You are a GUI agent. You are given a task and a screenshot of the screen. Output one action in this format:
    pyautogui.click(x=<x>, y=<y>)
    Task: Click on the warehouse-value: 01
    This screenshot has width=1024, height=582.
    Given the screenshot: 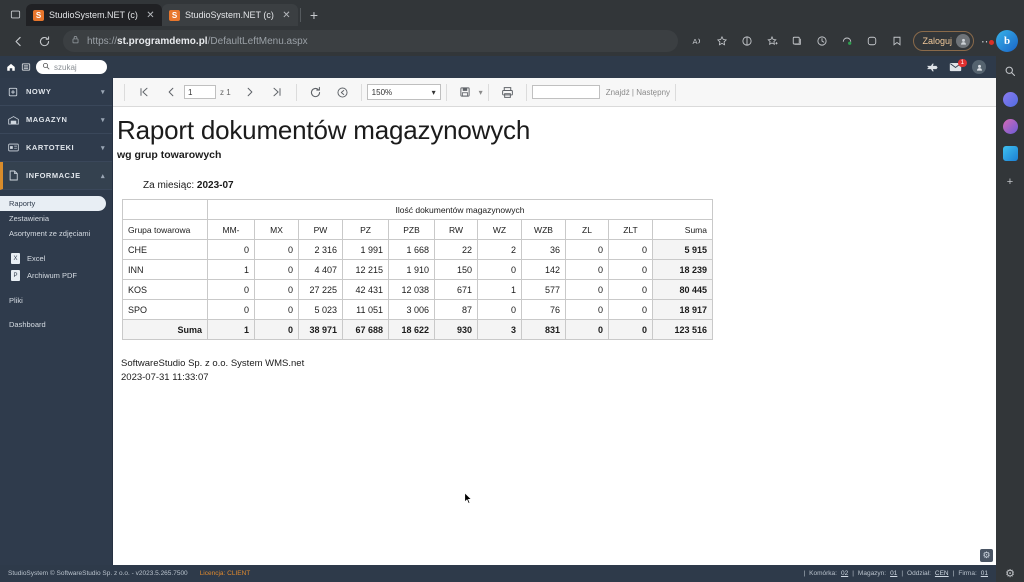 What is the action you would take?
    pyautogui.click(x=893, y=573)
    